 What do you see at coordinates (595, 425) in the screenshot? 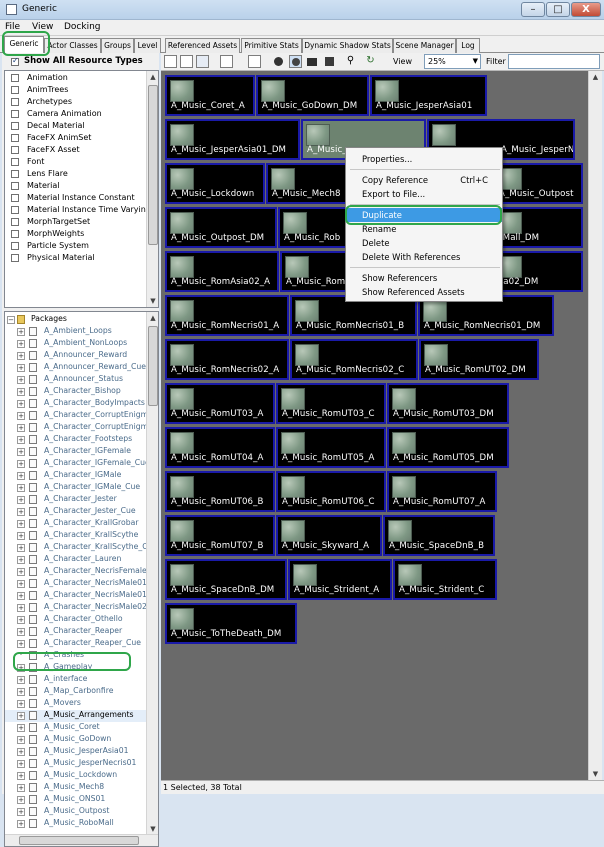
I see `asset-grid-scrollbar: ▲ ▼` at bounding box center [595, 425].